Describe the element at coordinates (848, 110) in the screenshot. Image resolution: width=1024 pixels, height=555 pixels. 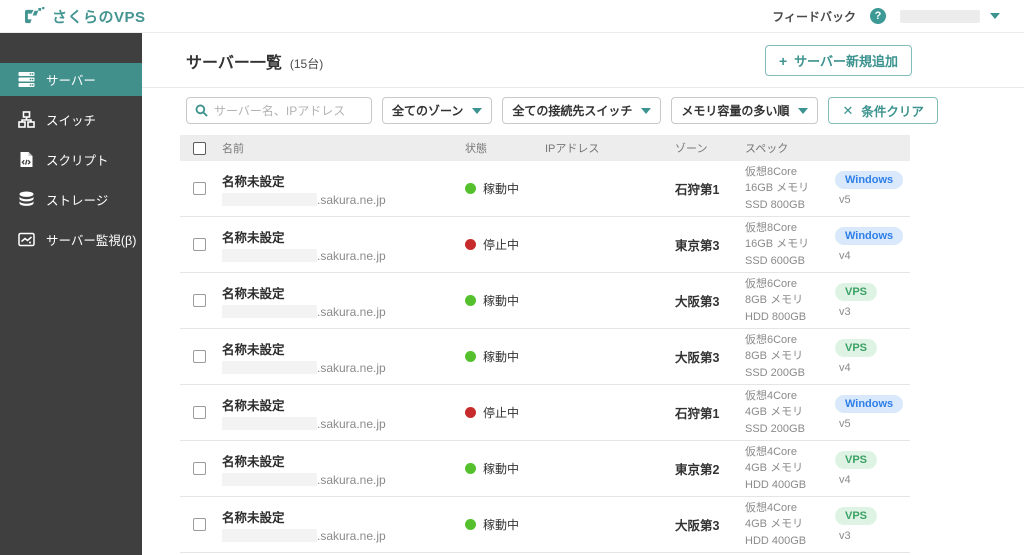
I see `close-icon: ✕` at that location.